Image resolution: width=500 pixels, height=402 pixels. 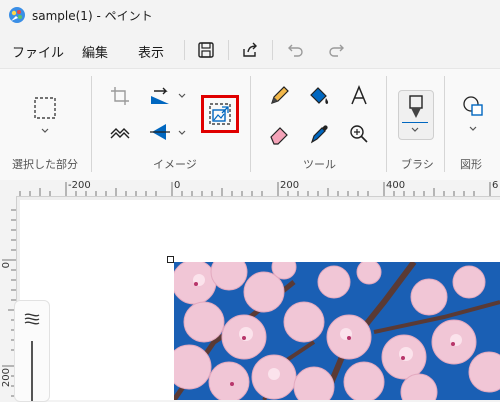 What do you see at coordinates (319, 164) in the screenshot?
I see `tools-group-label: ツール` at bounding box center [319, 164].